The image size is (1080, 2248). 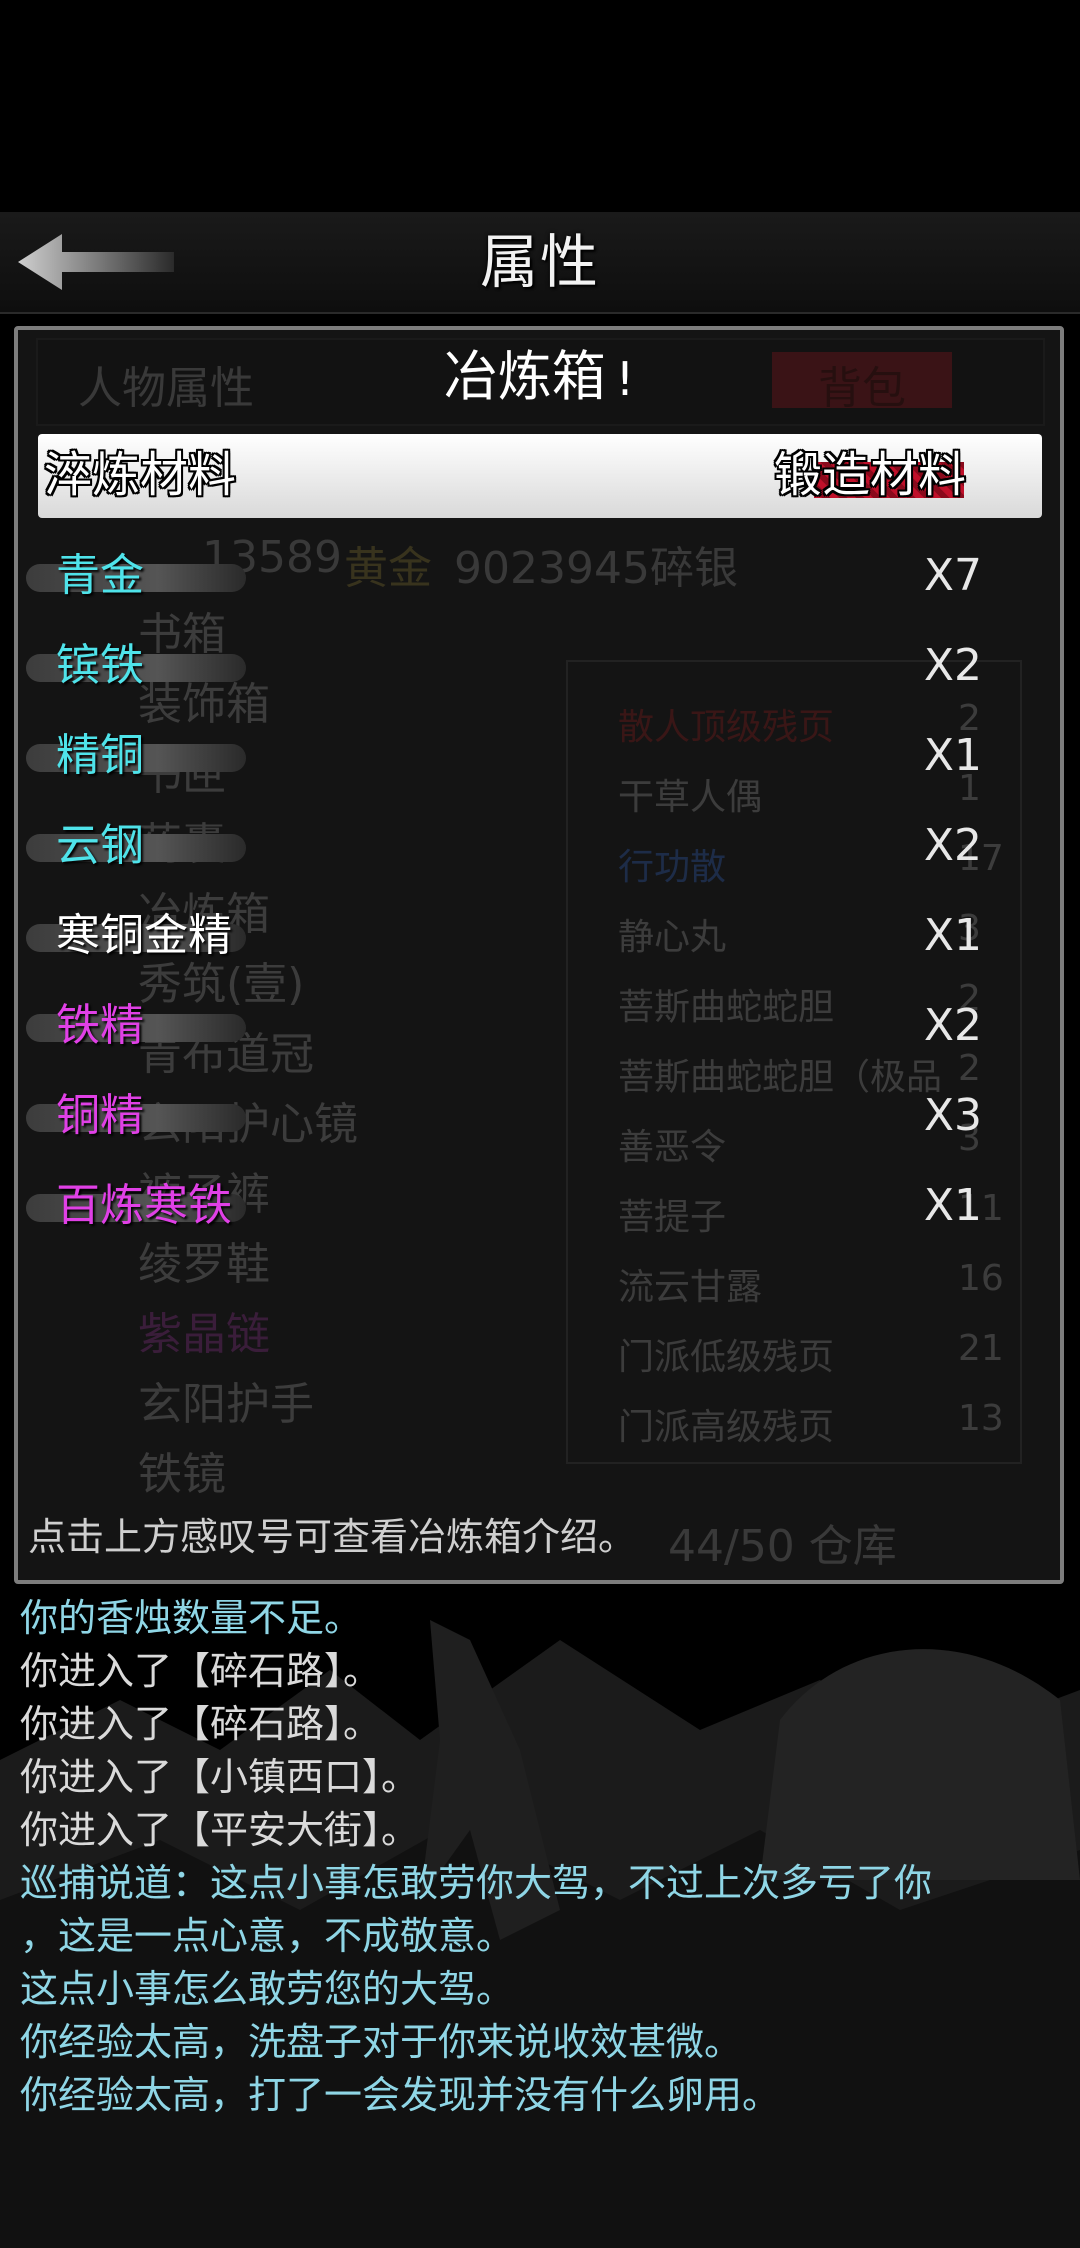 What do you see at coordinates (539, 1208) in the screenshot?
I see `material-item: 百炼寒铁 X1` at bounding box center [539, 1208].